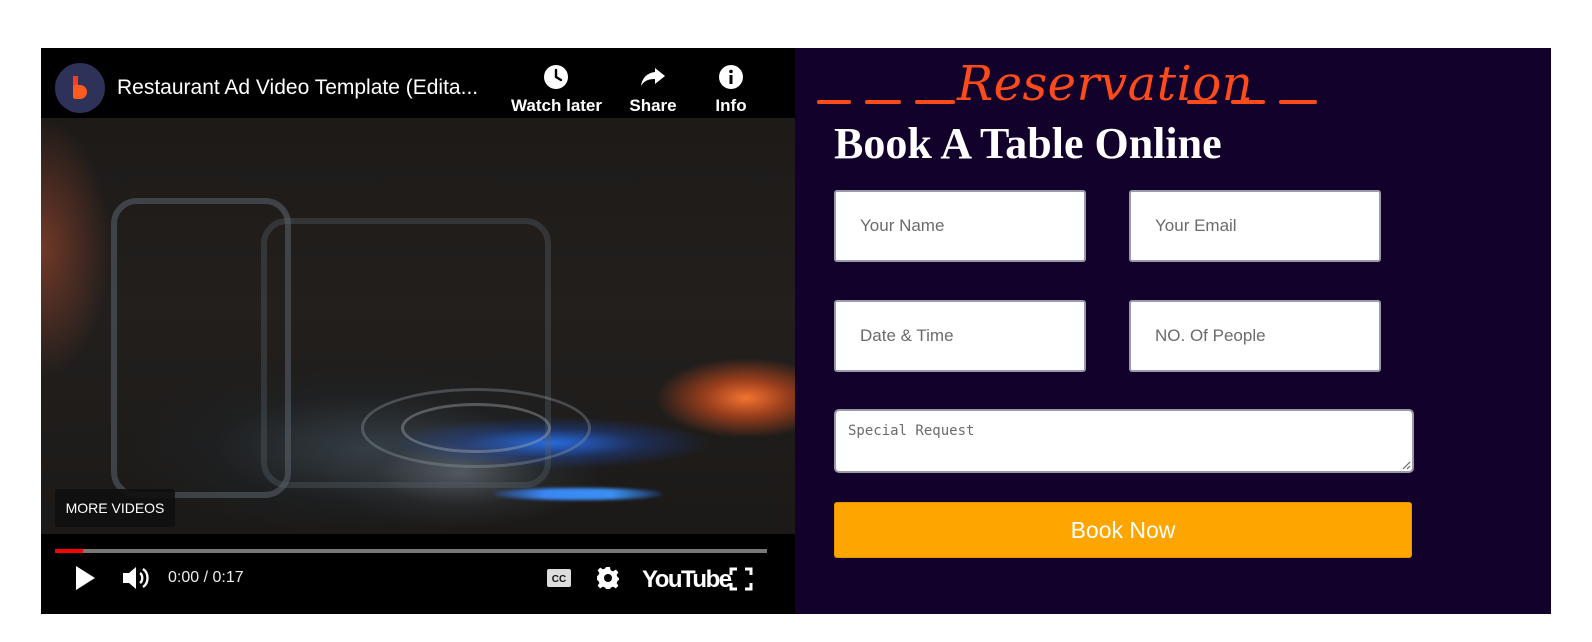 The width and height of the screenshot is (1592, 642). Describe the element at coordinates (741, 579) in the screenshot. I see `fullscreen-icon` at that location.